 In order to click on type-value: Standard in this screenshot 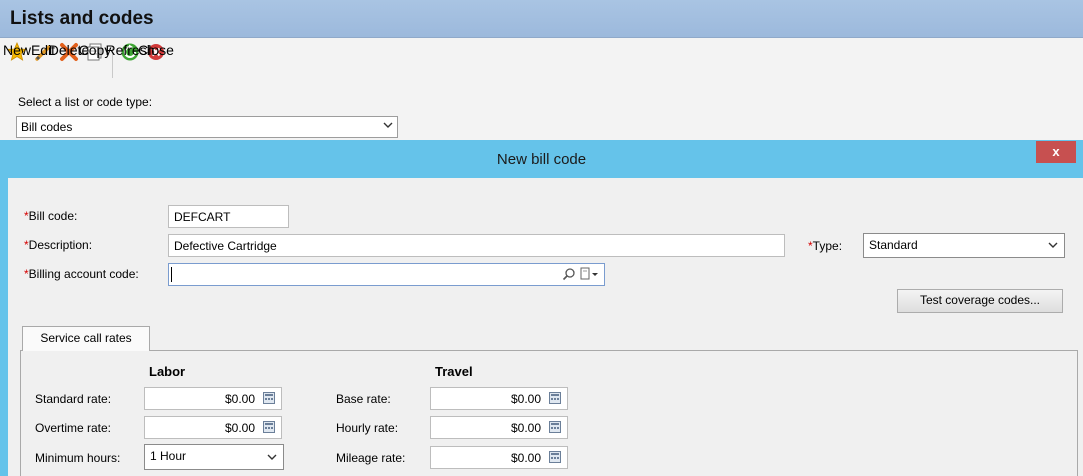, I will do `click(893, 245)`.